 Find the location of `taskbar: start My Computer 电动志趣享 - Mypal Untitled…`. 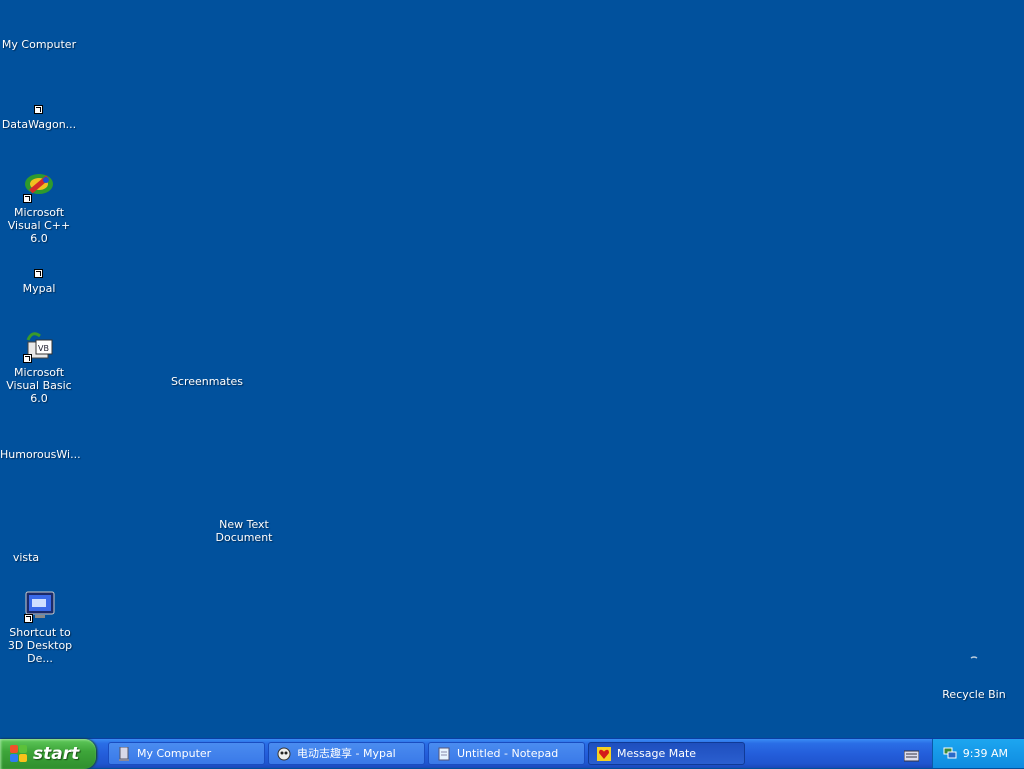

taskbar: start My Computer 电动志趣享 - Mypal Untitled… is located at coordinates (512, 753).